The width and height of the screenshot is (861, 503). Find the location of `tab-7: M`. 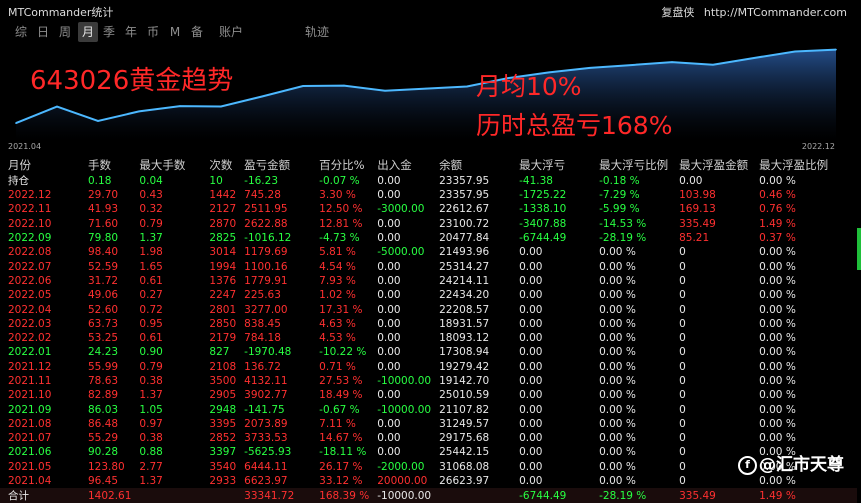

tab-7: M is located at coordinates (175, 32).